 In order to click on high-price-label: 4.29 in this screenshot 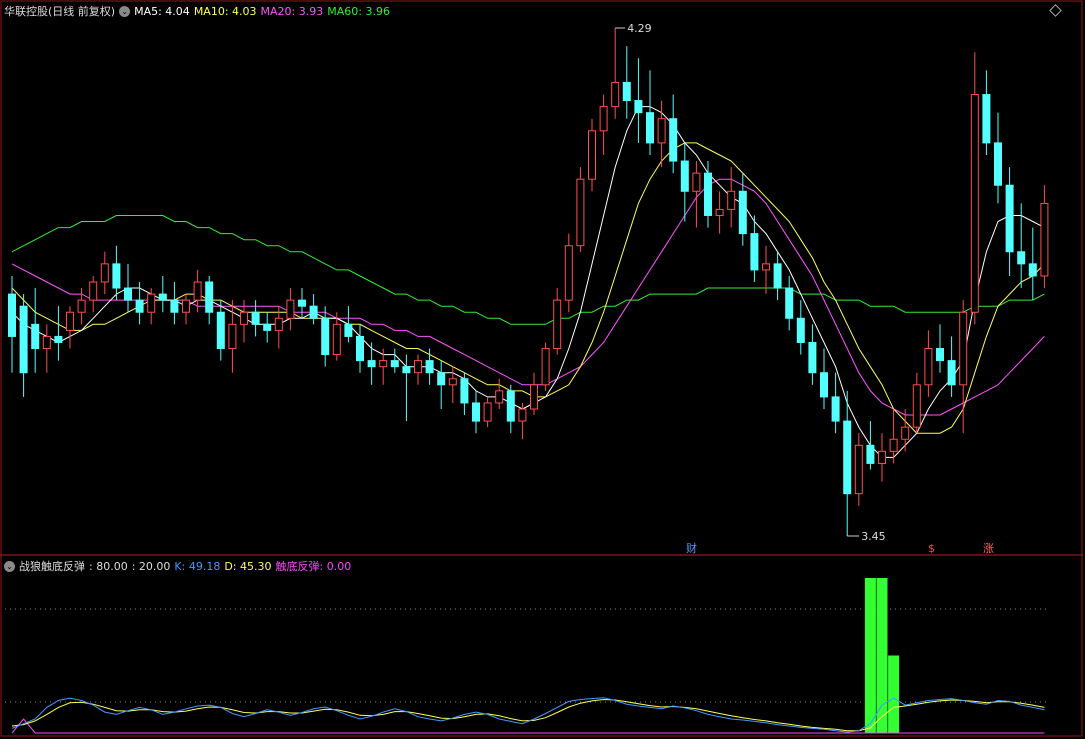, I will do `click(639, 28)`.